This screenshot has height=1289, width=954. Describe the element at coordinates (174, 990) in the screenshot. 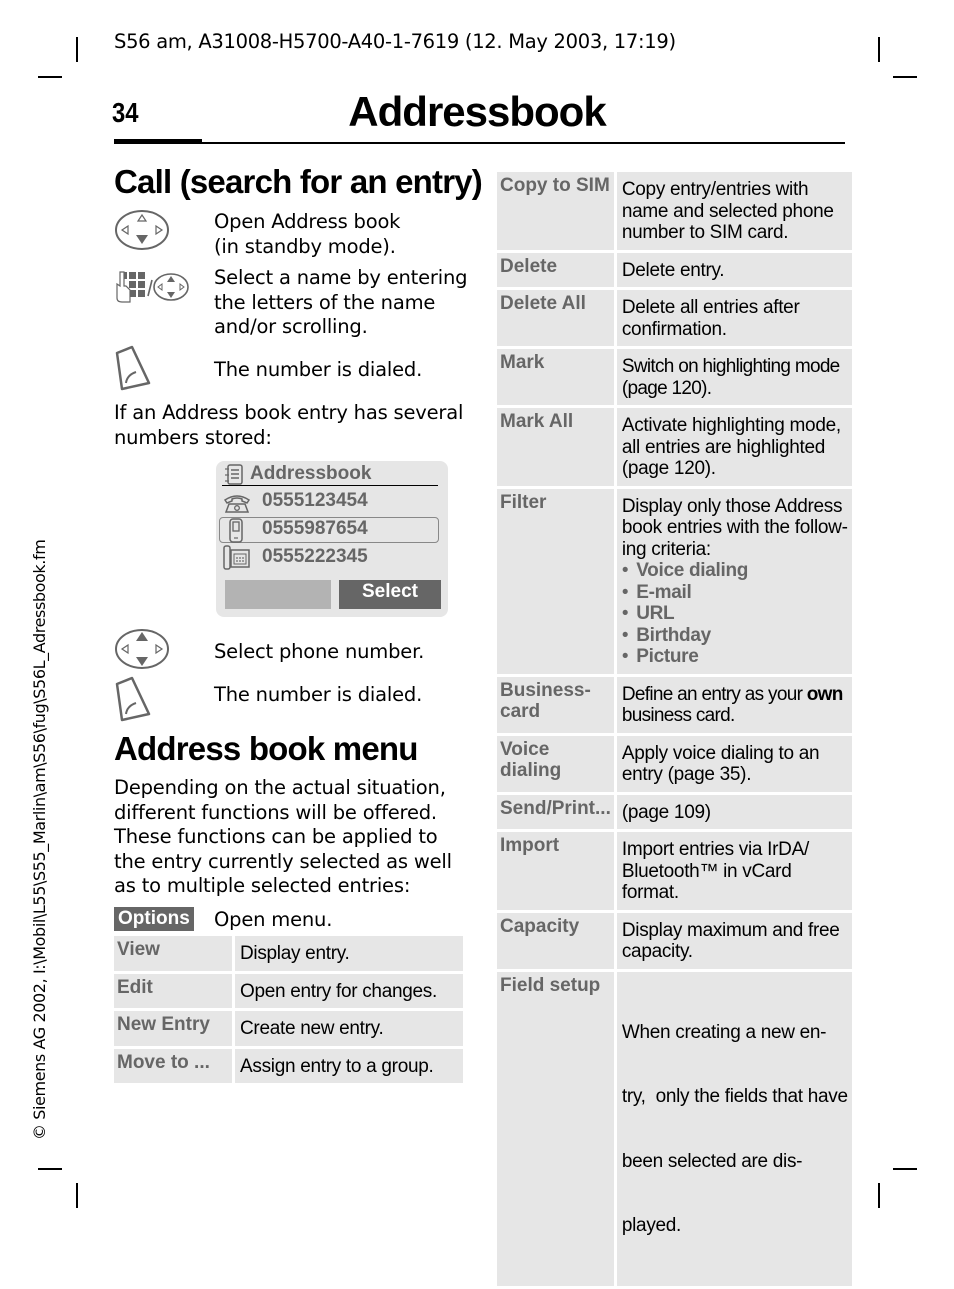

I see `menu-item-key: Edit` at that location.